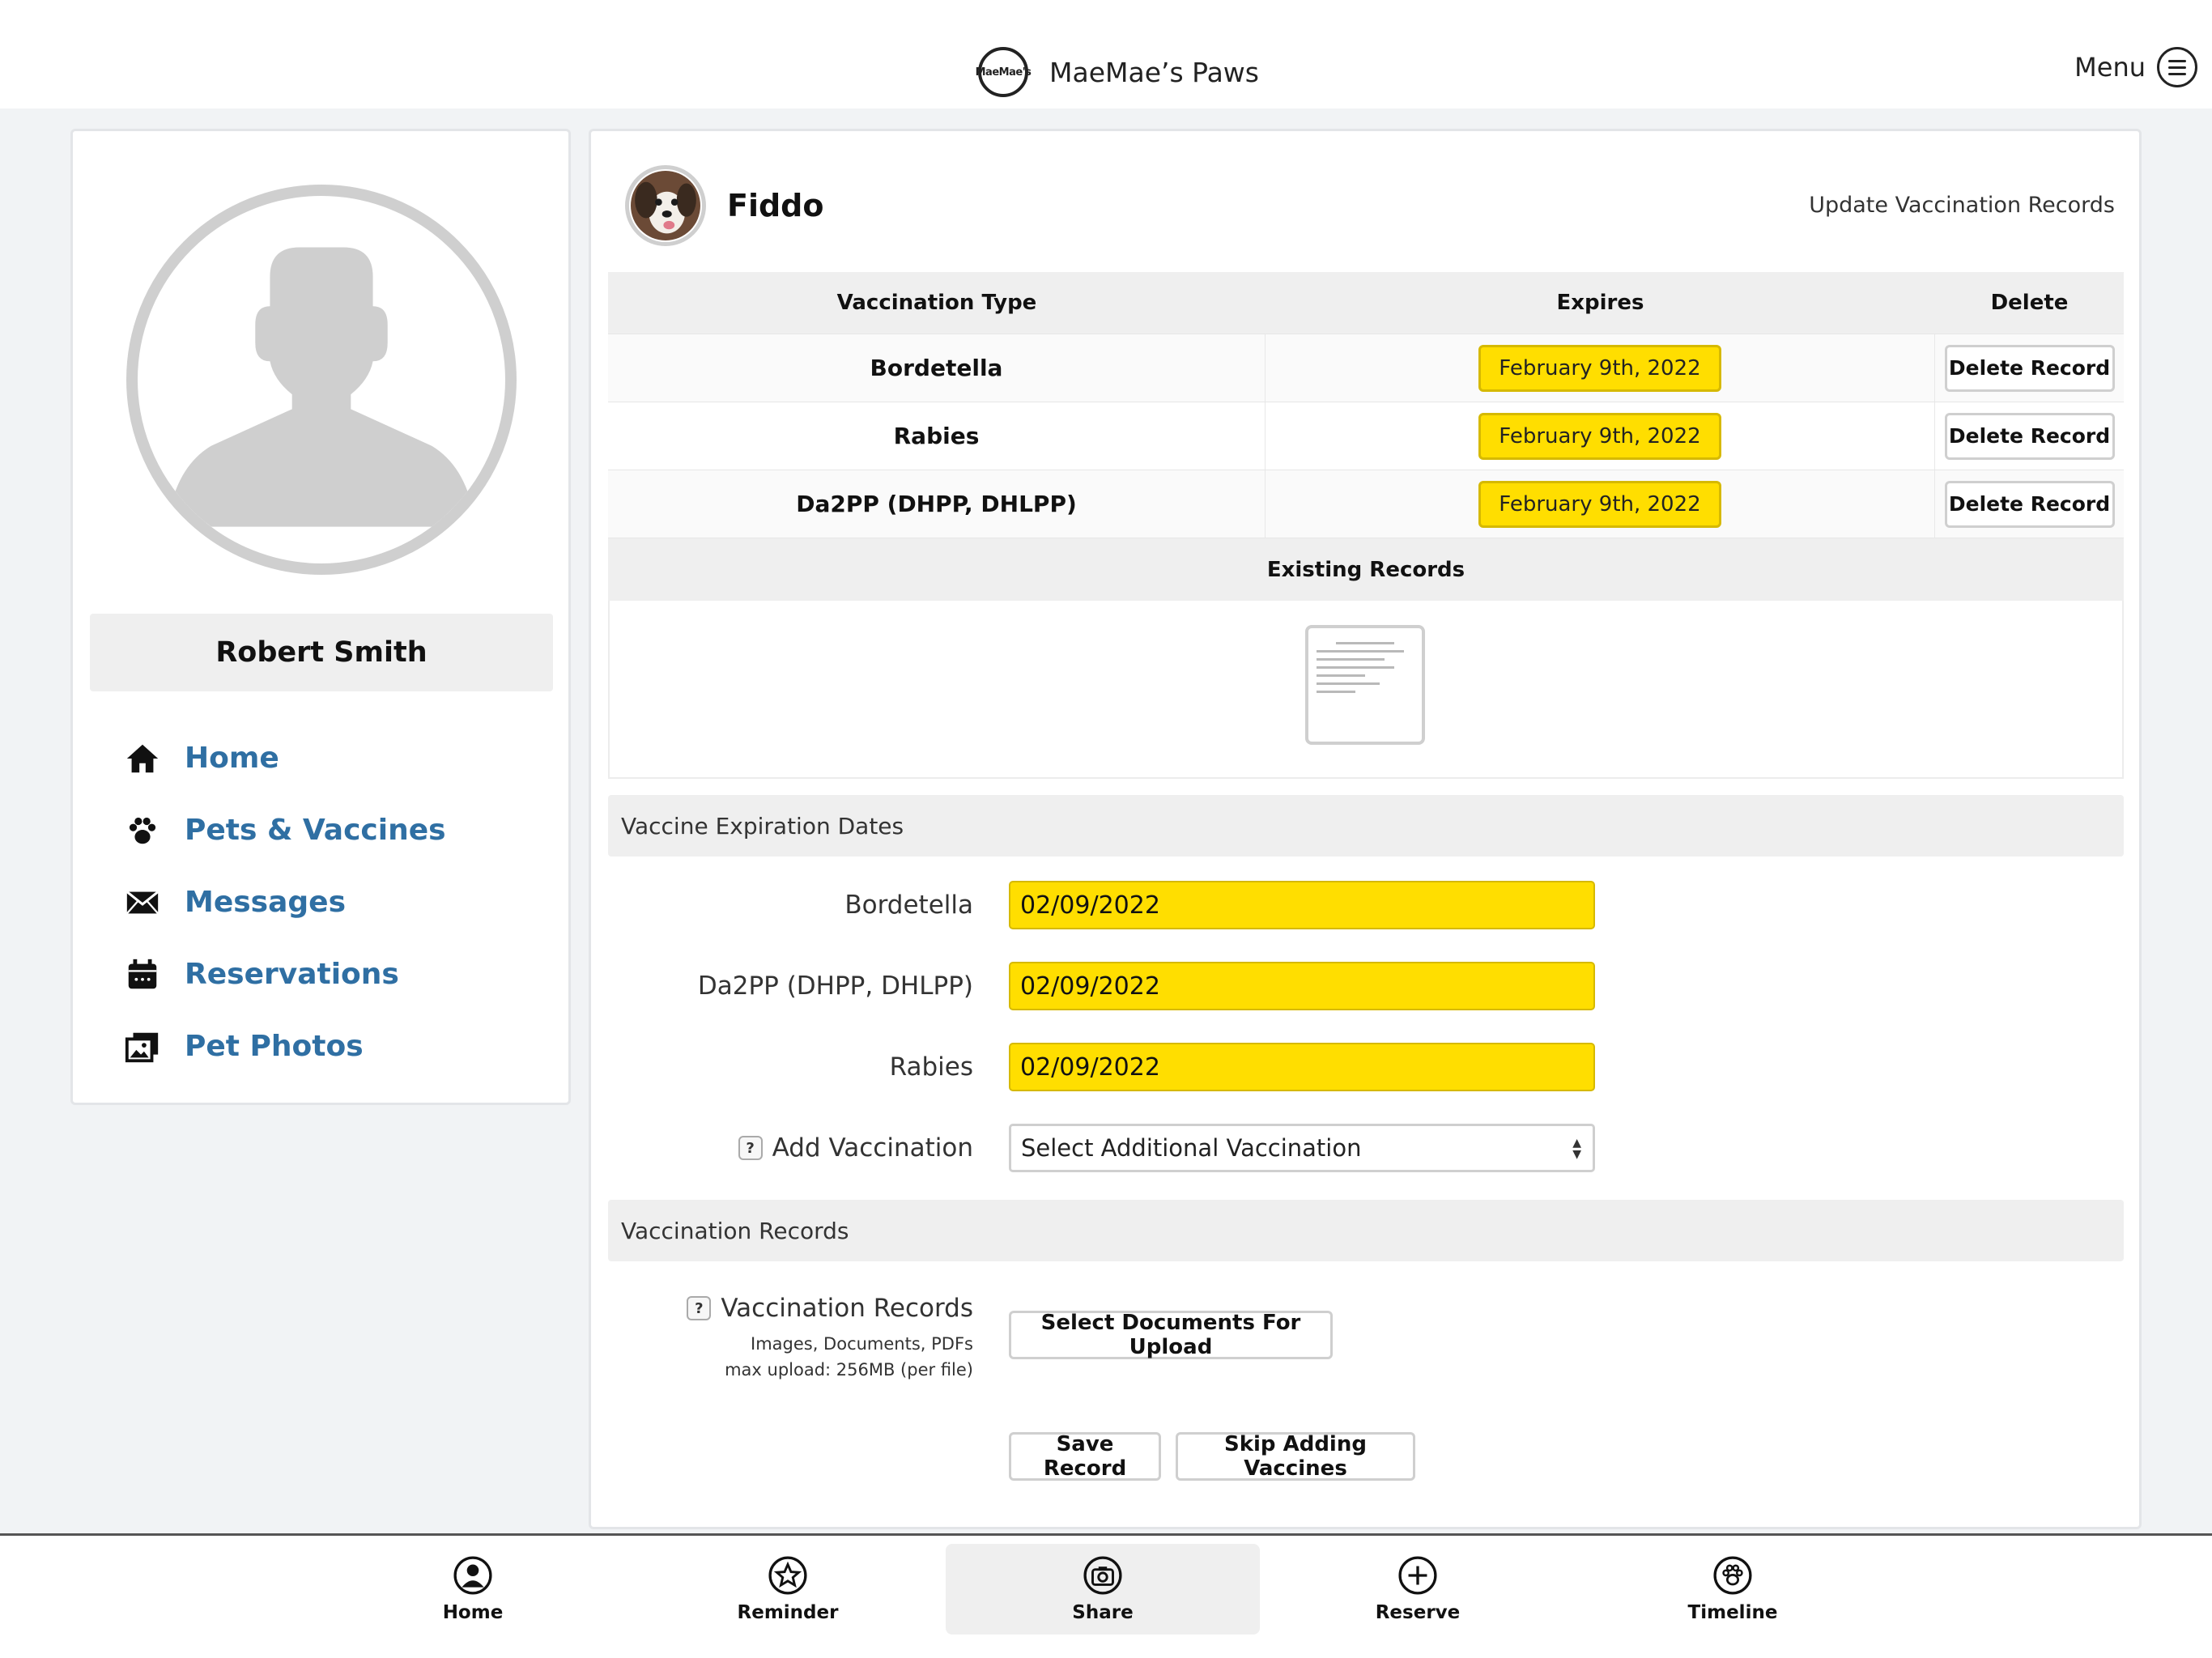 This screenshot has height=1658, width=2212. What do you see at coordinates (1365, 685) in the screenshot?
I see `document-thumbnail` at bounding box center [1365, 685].